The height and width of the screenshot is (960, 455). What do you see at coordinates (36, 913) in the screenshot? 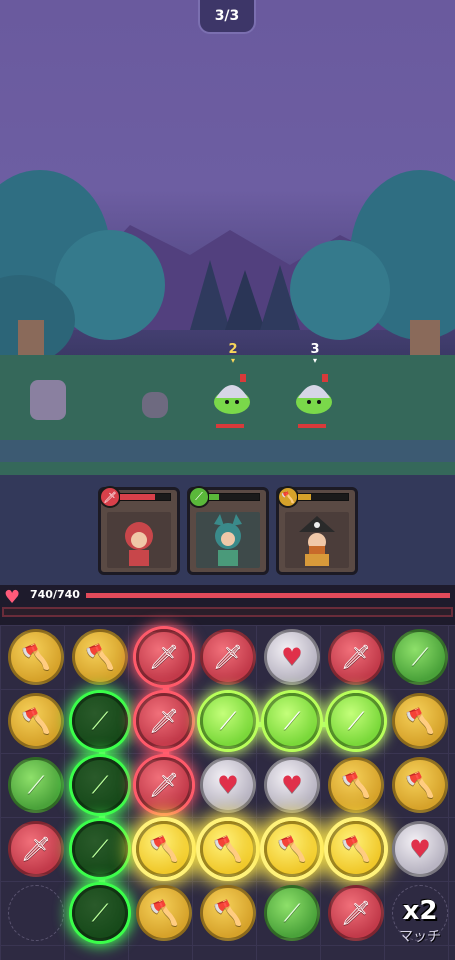
I see `tile-empty` at bounding box center [36, 913].